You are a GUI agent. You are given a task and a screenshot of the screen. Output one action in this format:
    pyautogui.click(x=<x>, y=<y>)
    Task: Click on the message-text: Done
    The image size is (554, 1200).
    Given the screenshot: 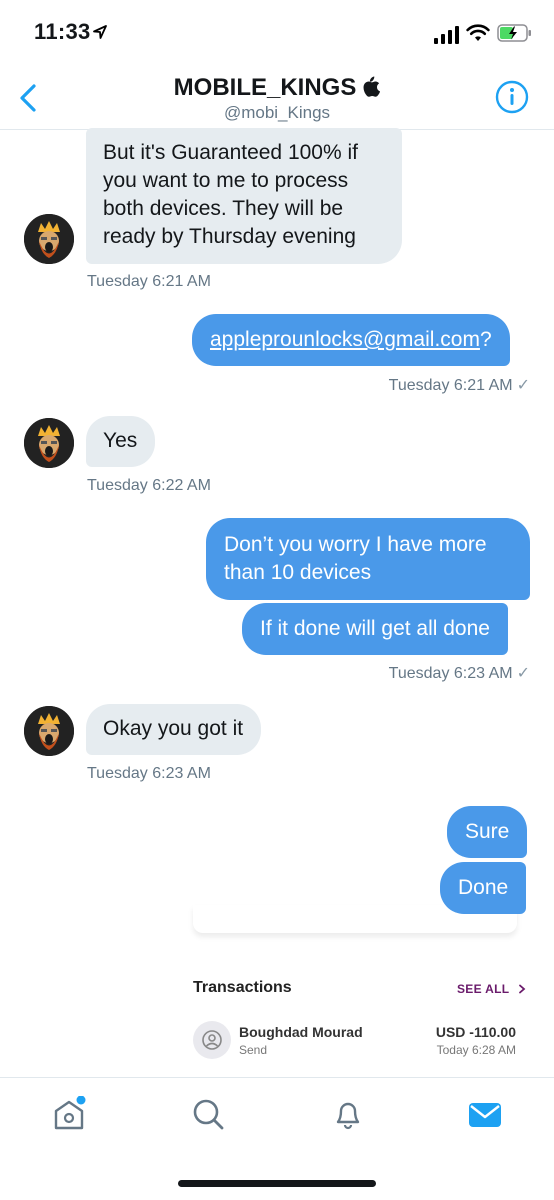 What is the action you would take?
    pyautogui.click(x=483, y=887)
    